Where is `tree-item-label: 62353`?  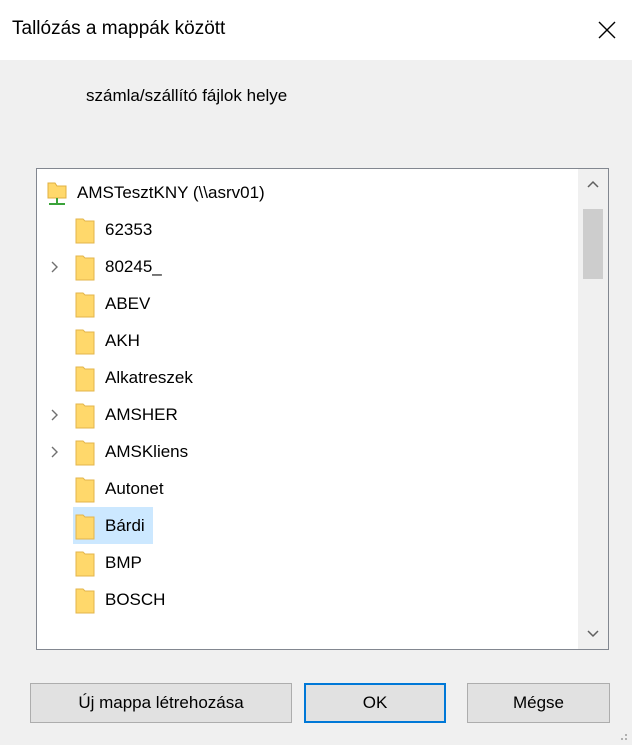 tree-item-label: 62353 is located at coordinates (129, 229).